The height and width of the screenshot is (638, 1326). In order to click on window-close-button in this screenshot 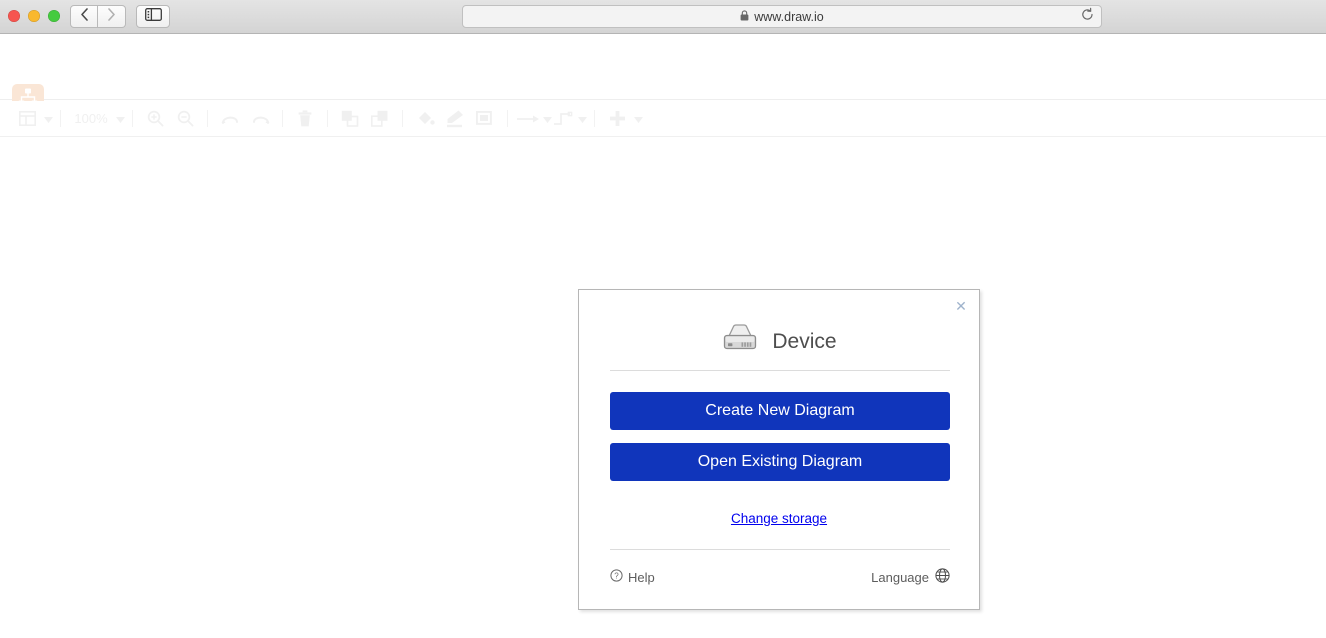, I will do `click(14, 16)`.